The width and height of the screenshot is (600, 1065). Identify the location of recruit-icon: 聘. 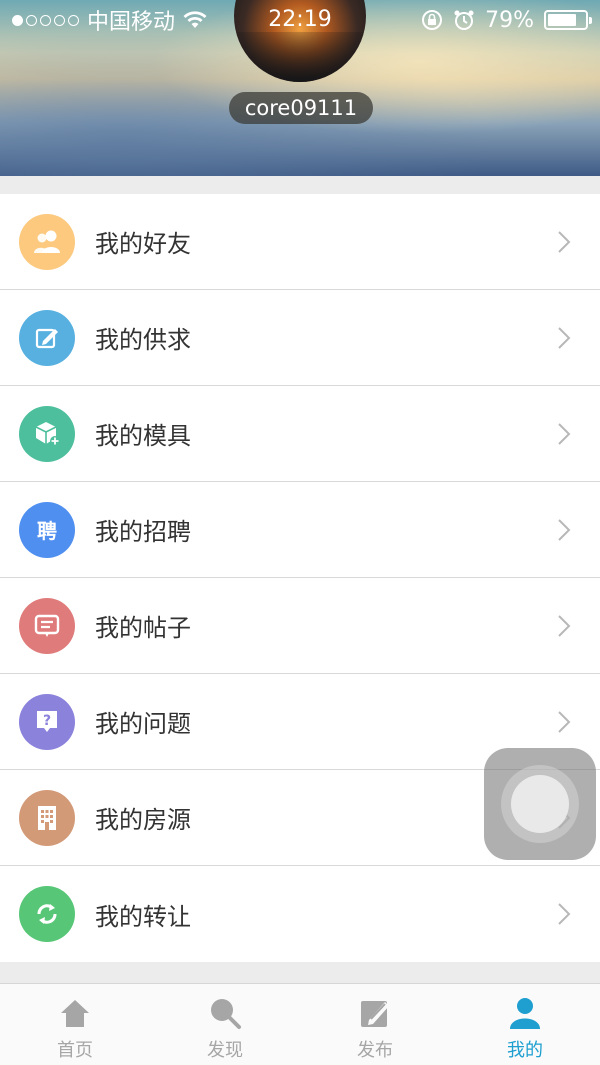
(47, 529).